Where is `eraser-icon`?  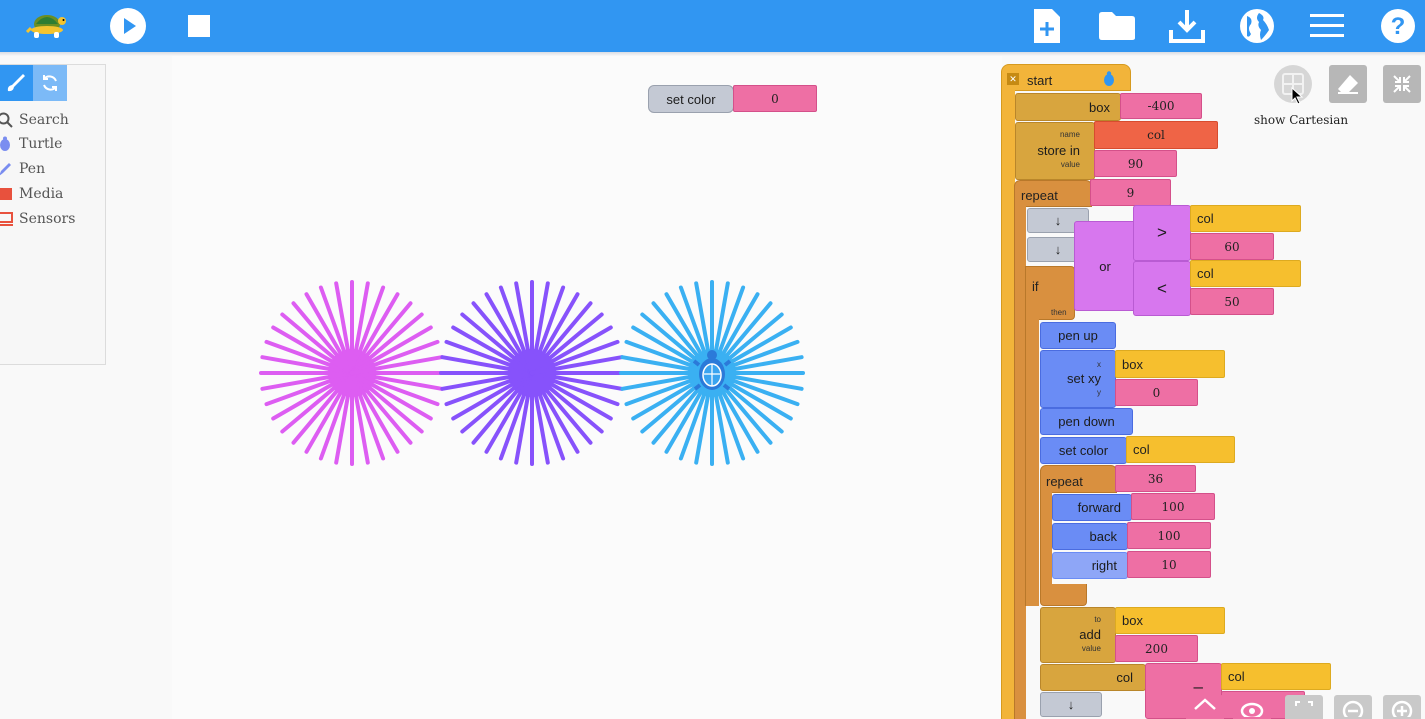 eraser-icon is located at coordinates (1348, 84).